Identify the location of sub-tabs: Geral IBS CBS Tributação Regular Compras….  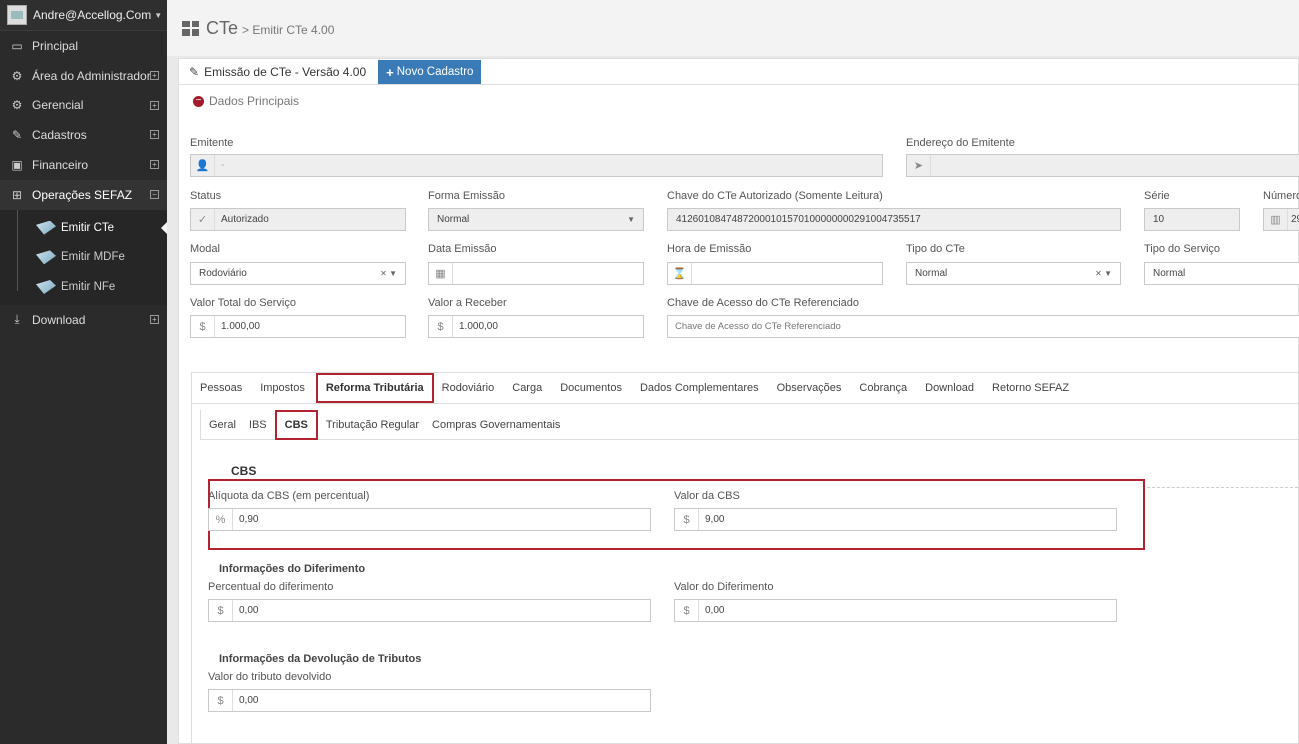
(749, 424).